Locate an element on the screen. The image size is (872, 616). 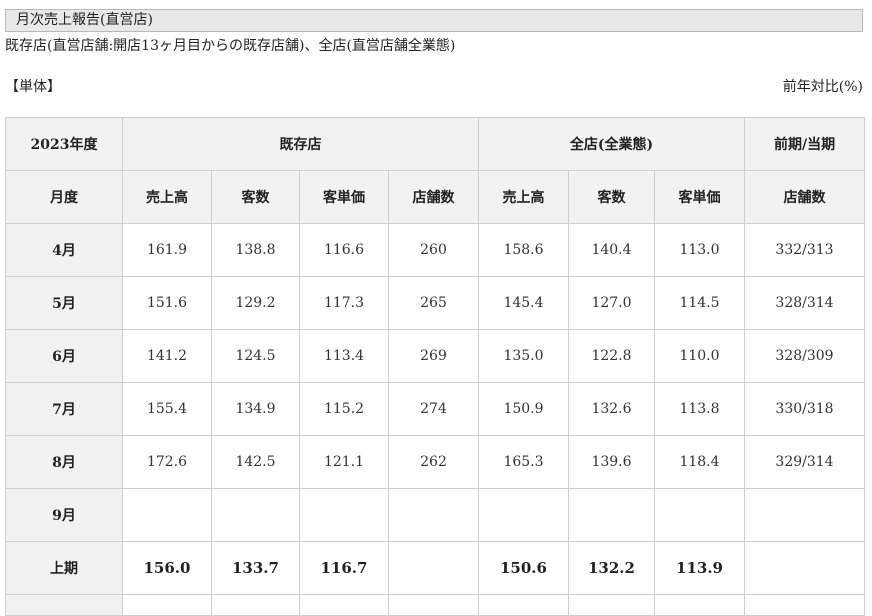
first-half-total-row: 上期 156.0 133.7 116.7 150.6 132.2 113.9 is located at coordinates (435, 568).